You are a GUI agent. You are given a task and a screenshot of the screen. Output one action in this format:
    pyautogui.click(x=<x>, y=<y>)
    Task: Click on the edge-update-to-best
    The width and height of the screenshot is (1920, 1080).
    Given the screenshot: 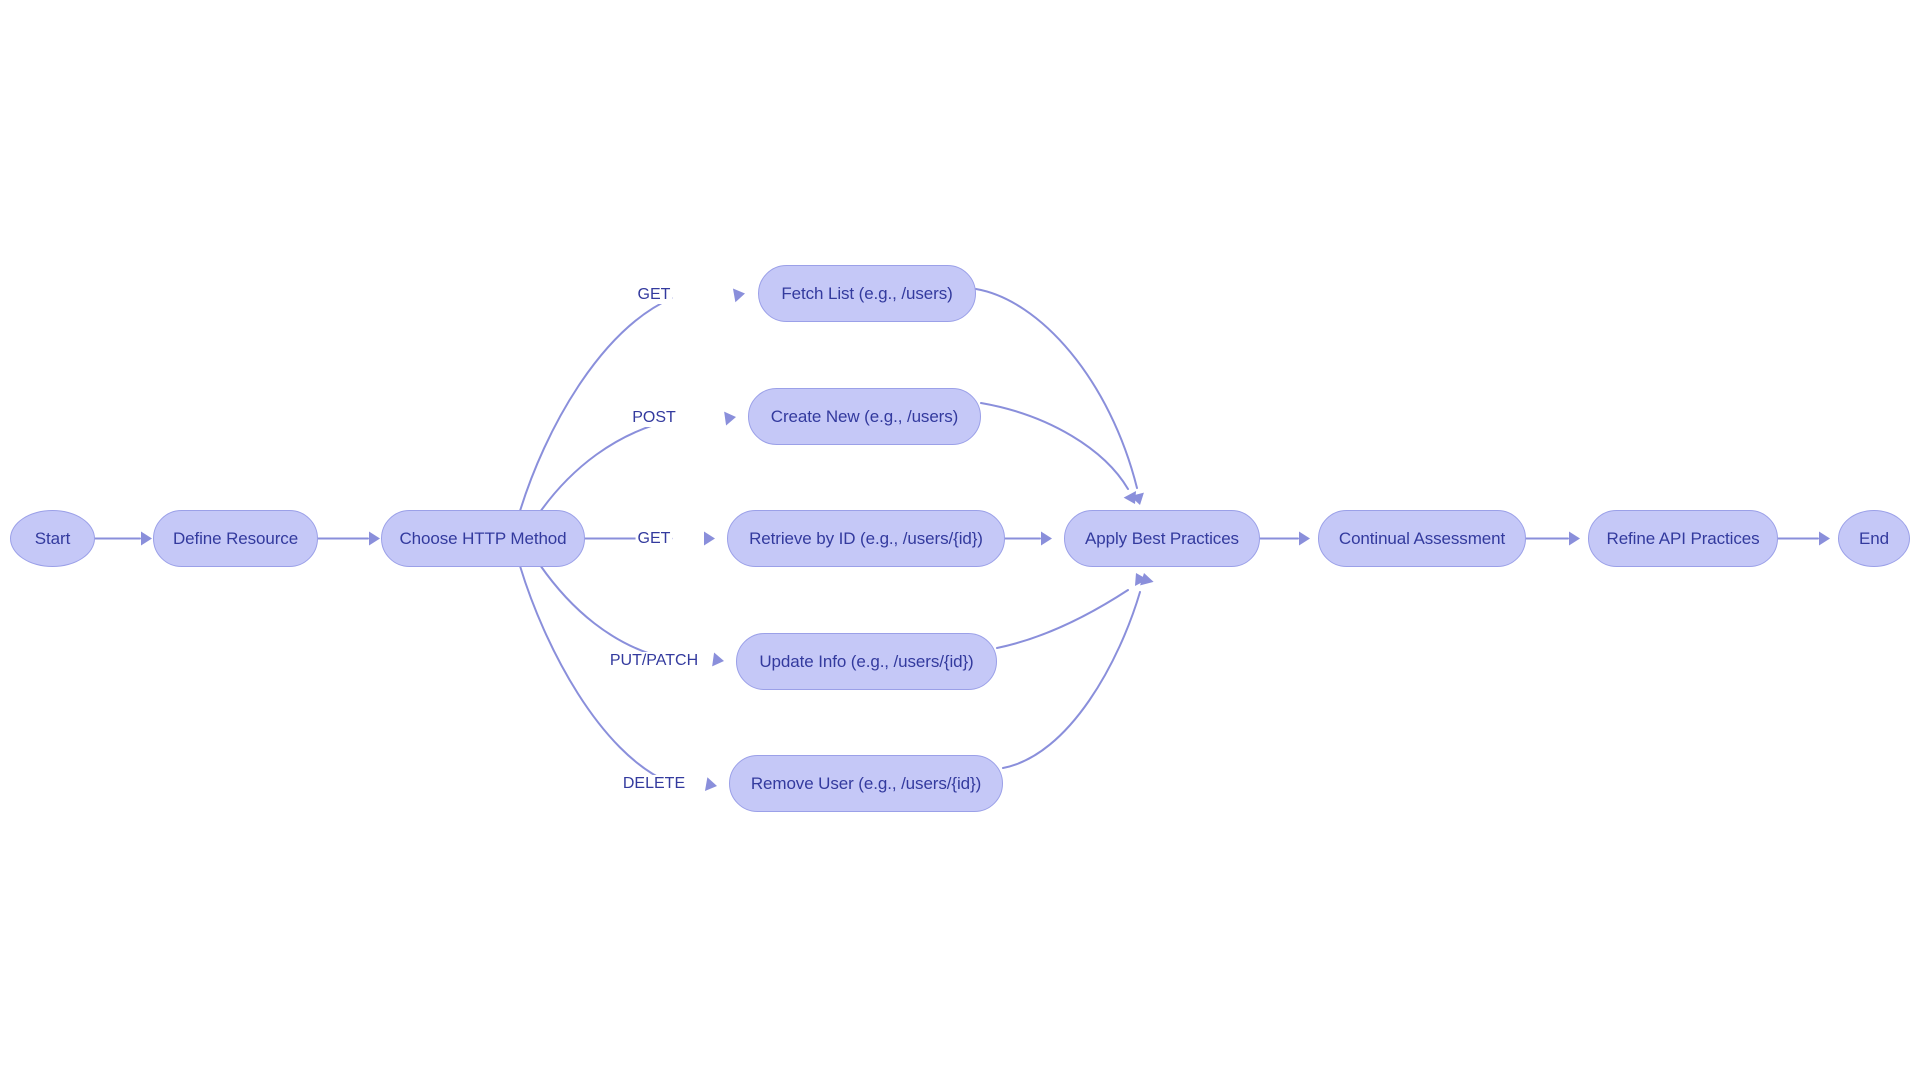 What is the action you would take?
    pyautogui.click(x=1062, y=619)
    